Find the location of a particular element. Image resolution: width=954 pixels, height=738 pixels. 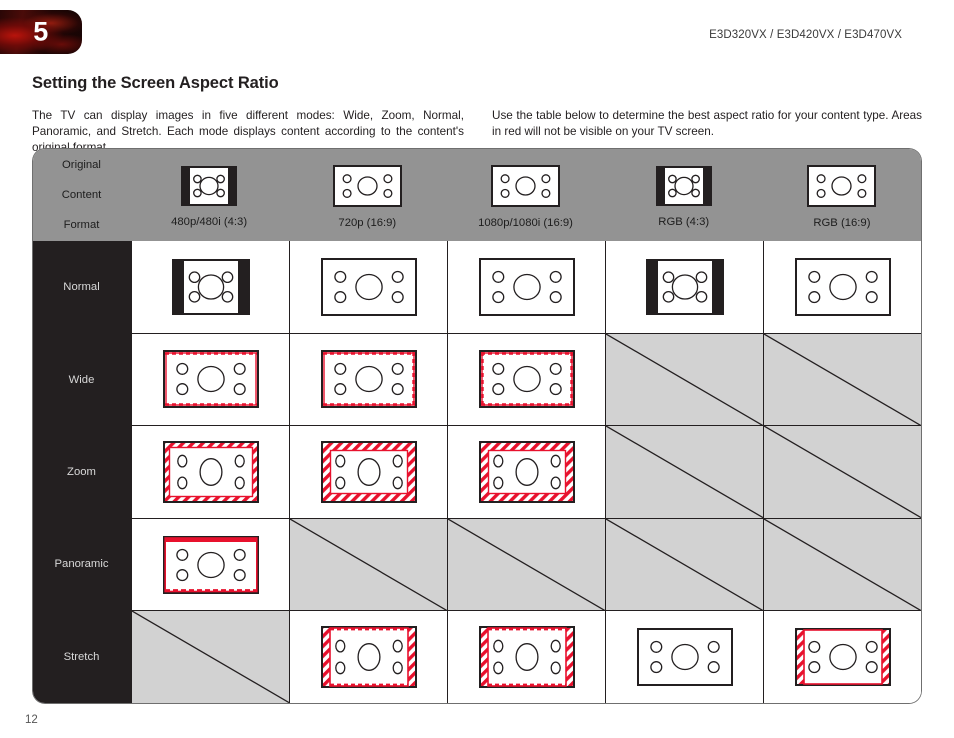

row-label-normal: Normal is located at coordinates (81, 287).